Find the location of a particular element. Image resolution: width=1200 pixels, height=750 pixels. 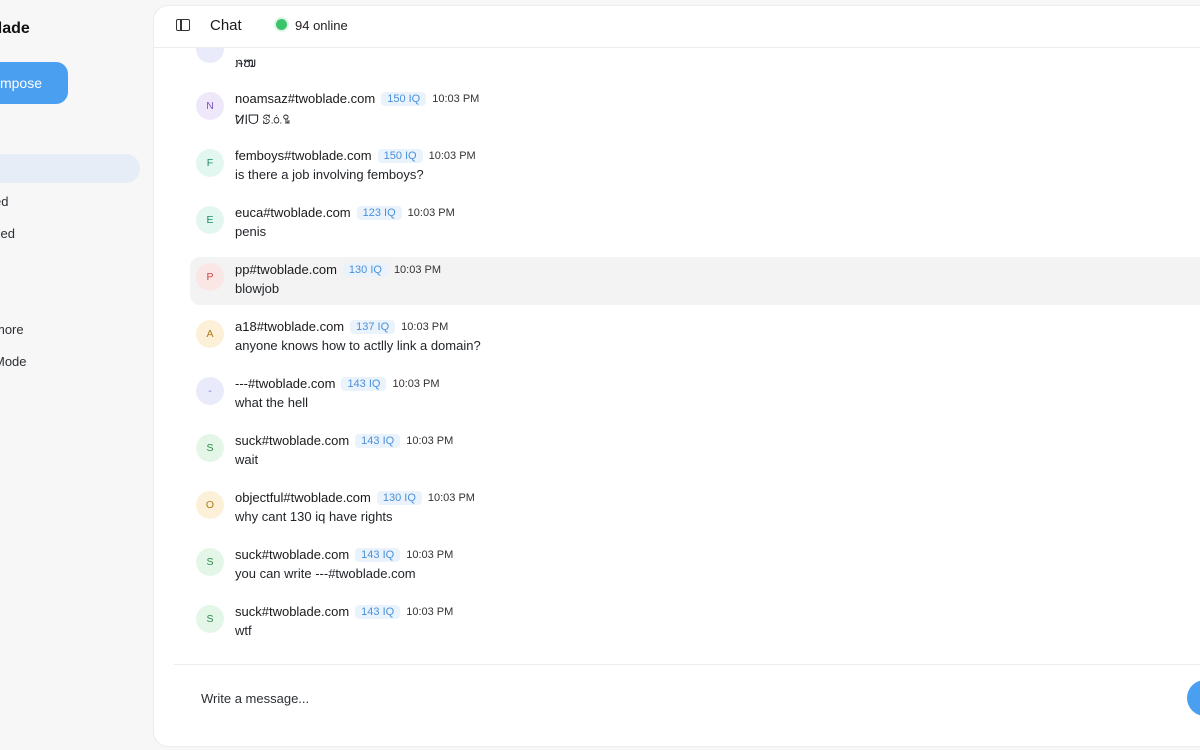

message-header: euca#twoblade.com 123 IQ 10:03 PM is located at coordinates (345, 212).